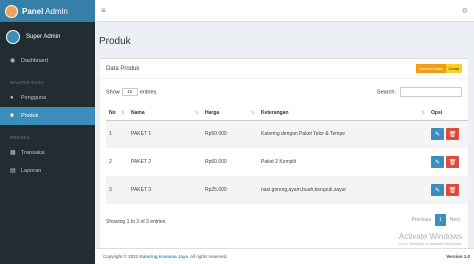 This screenshot has width=474, height=264. What do you see at coordinates (11, 11) in the screenshot?
I see `brand-logo` at bounding box center [11, 11].